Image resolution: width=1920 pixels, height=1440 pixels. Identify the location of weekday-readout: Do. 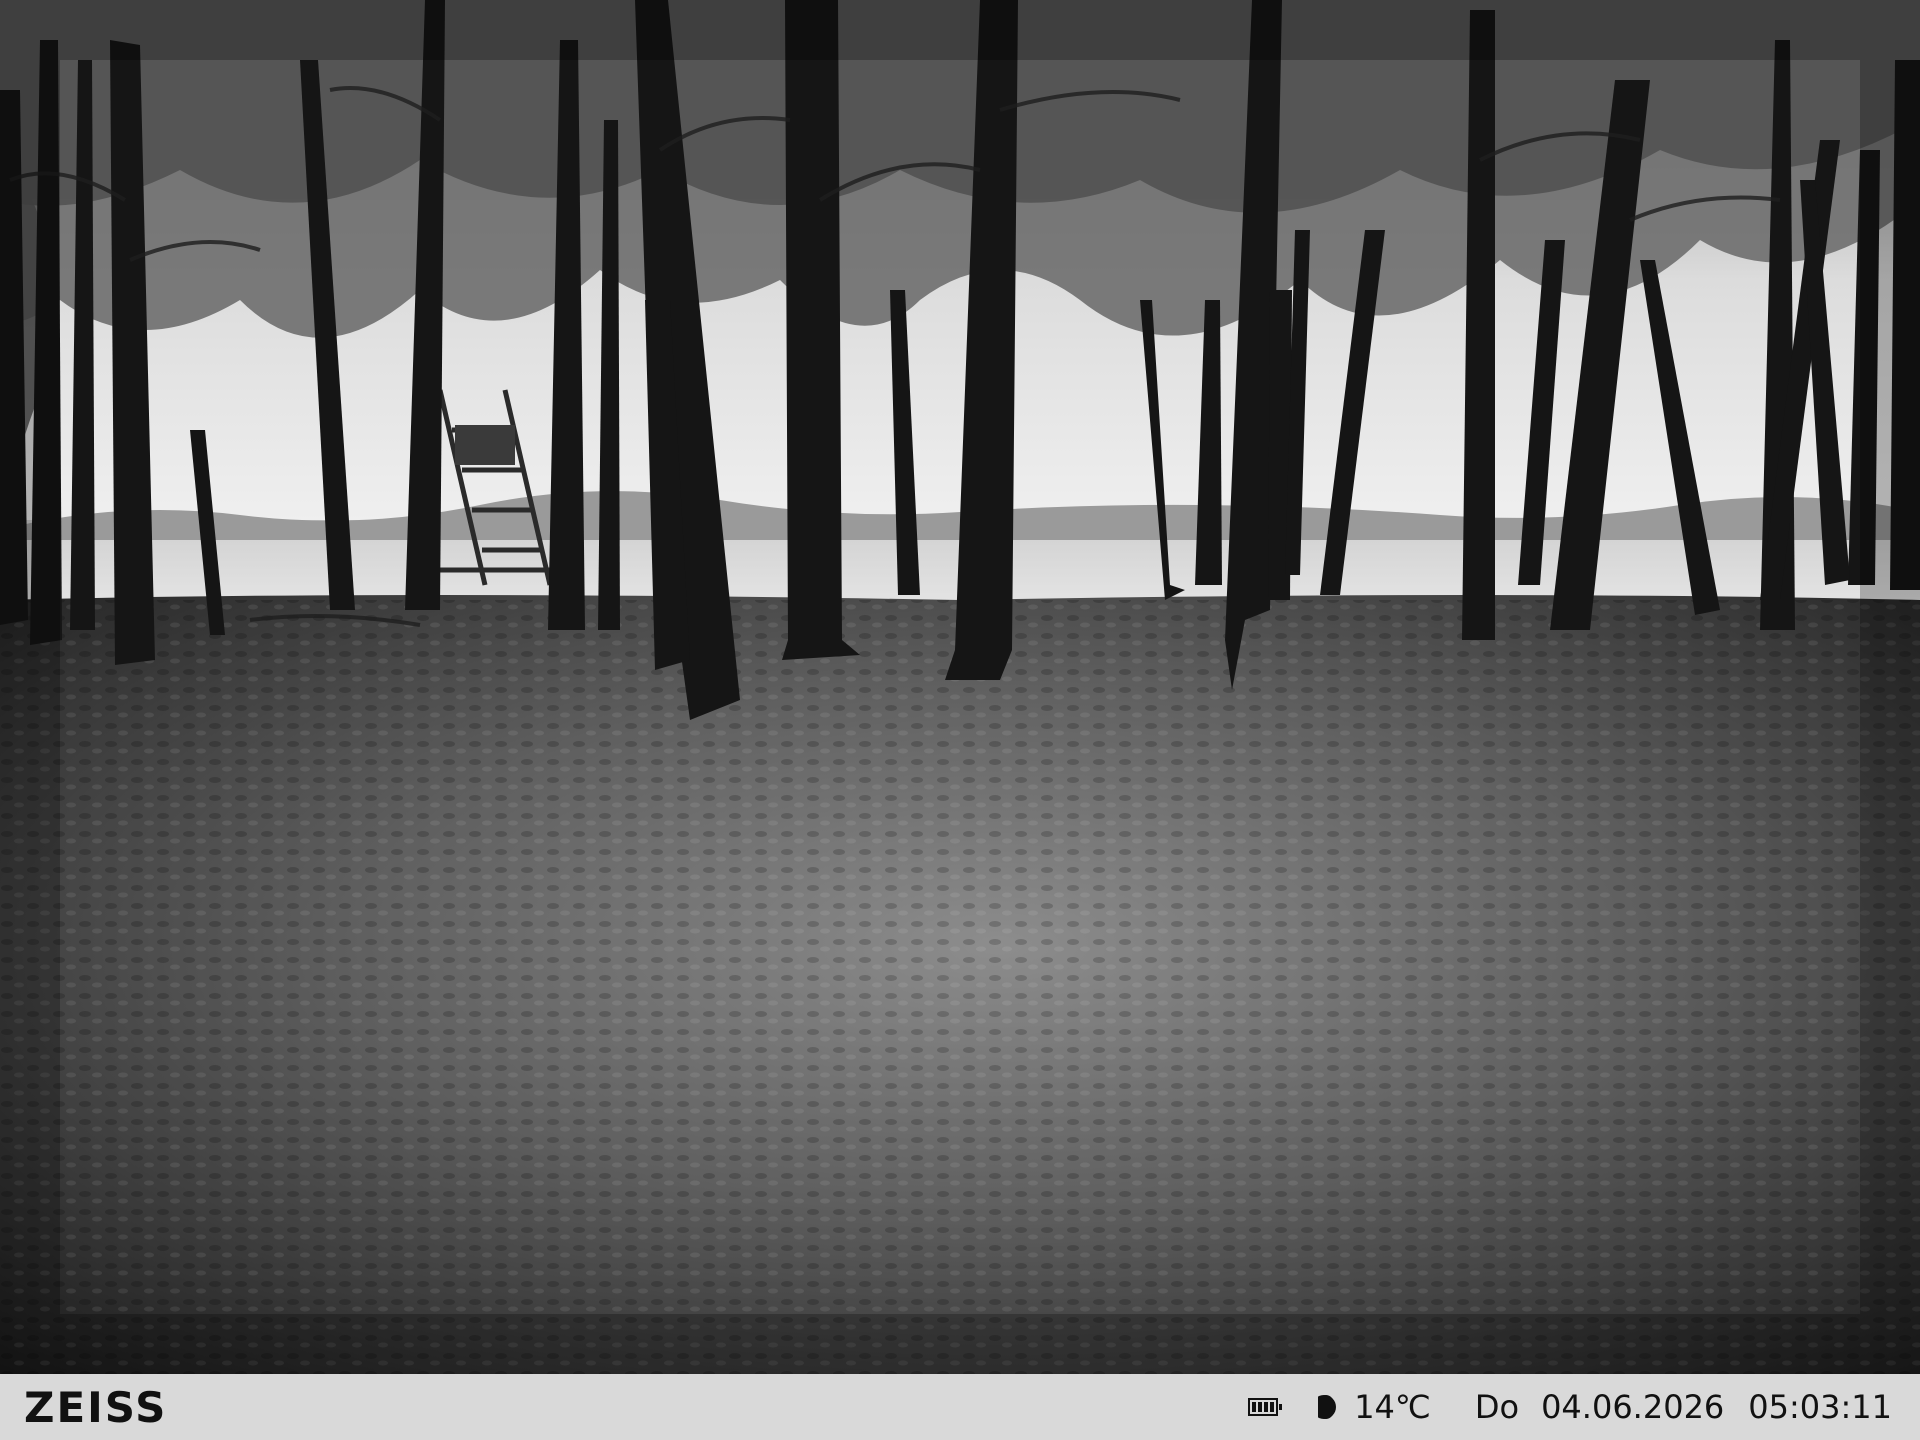
(1497, 1407).